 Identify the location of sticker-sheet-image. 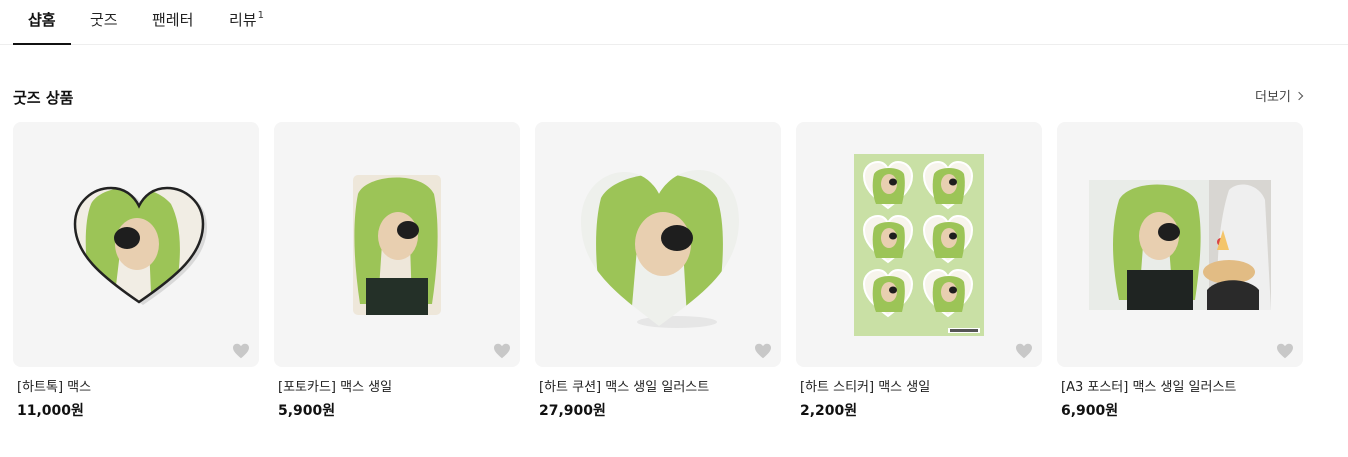
(919, 245).